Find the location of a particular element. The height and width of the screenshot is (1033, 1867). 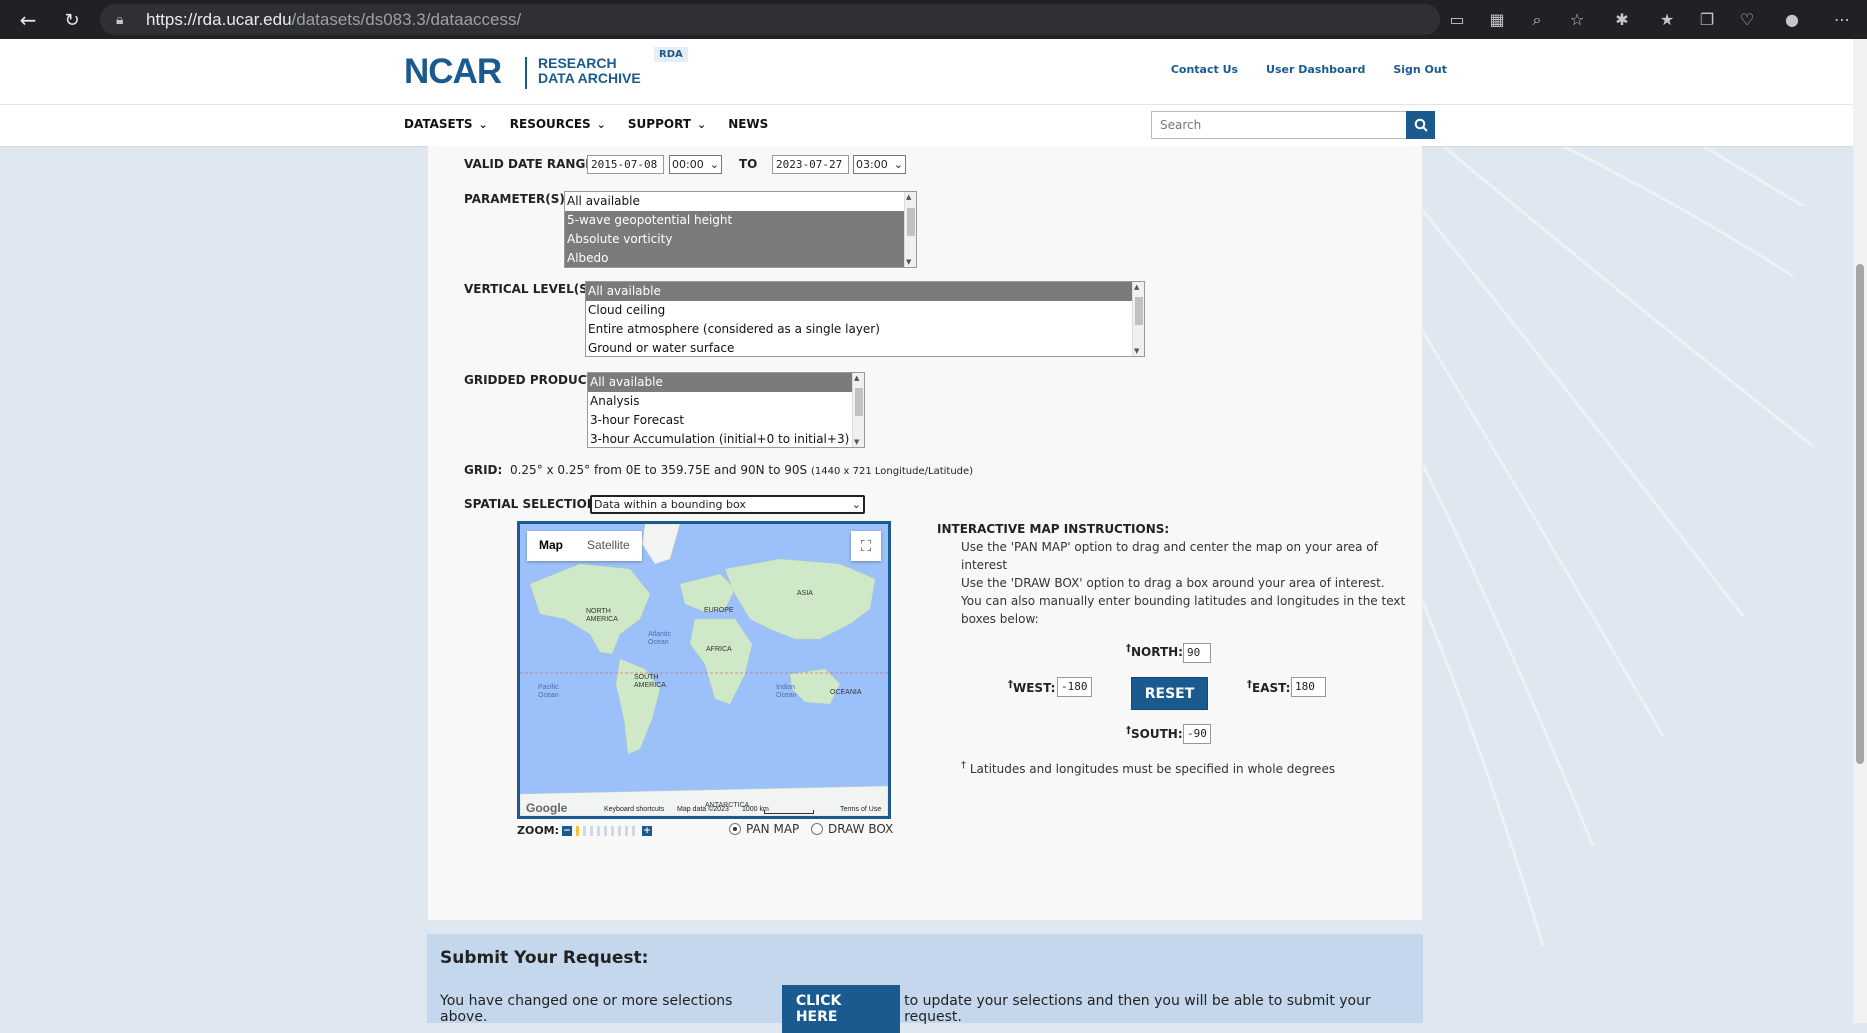

lock-icon: 🔒︎ is located at coordinates (120, 19).